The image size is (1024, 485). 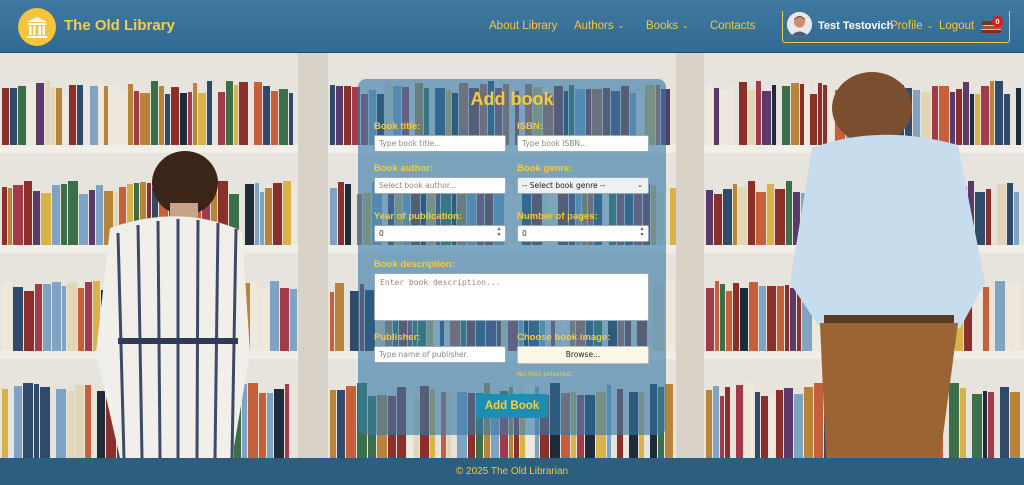 I want to click on book-genre-select: -- Select book genre -- ⌄, so click(x=583, y=185).